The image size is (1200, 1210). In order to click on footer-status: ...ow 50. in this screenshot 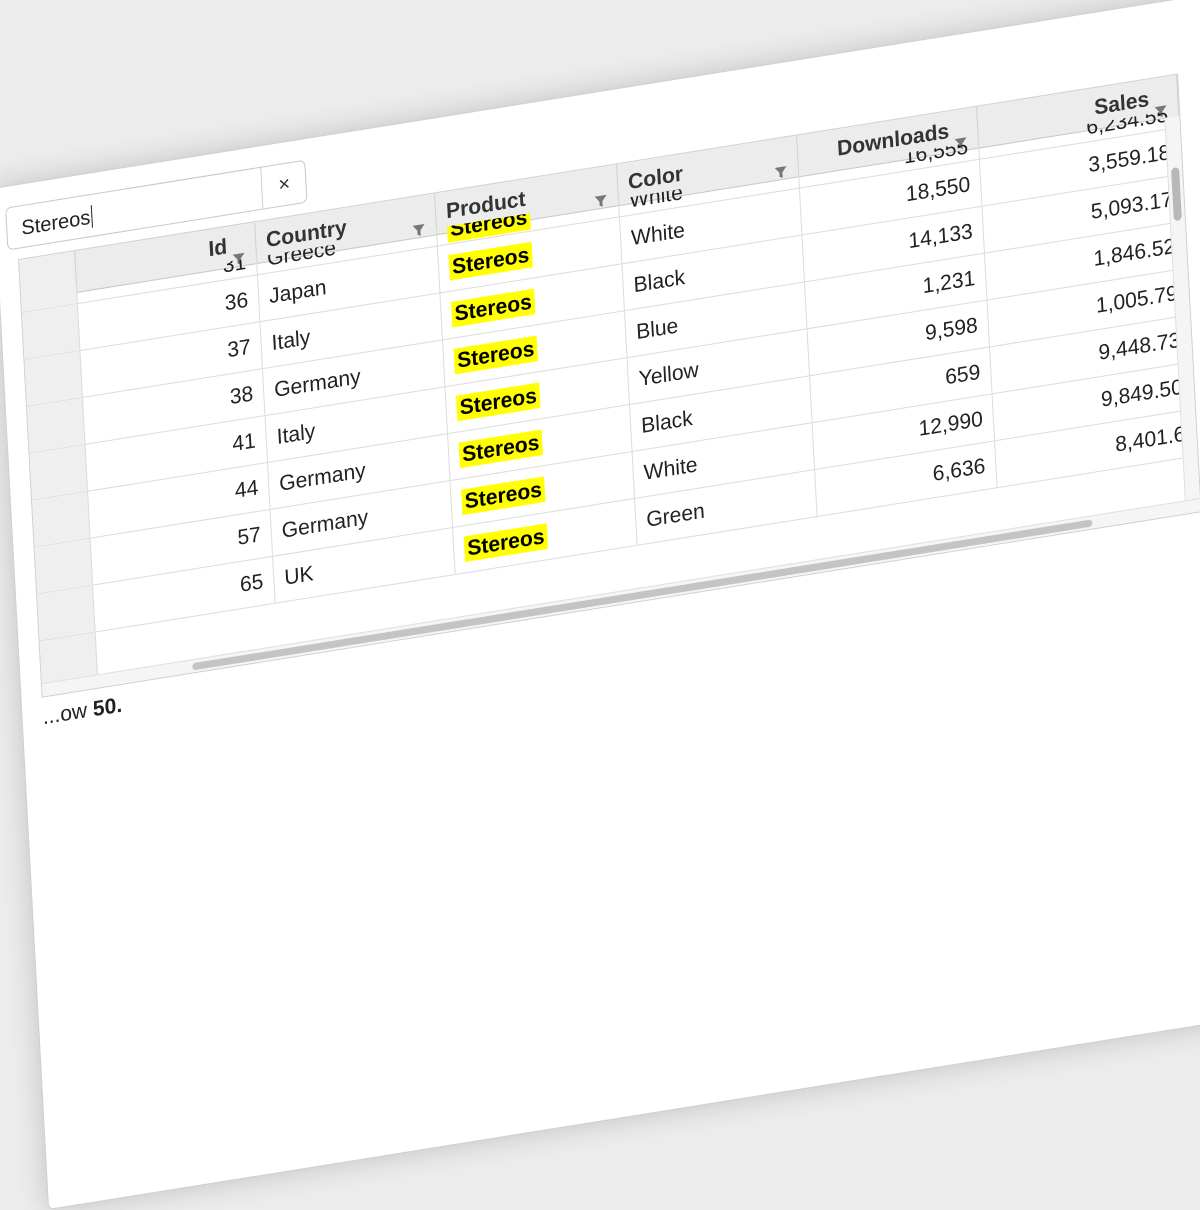, I will do `click(82, 711)`.